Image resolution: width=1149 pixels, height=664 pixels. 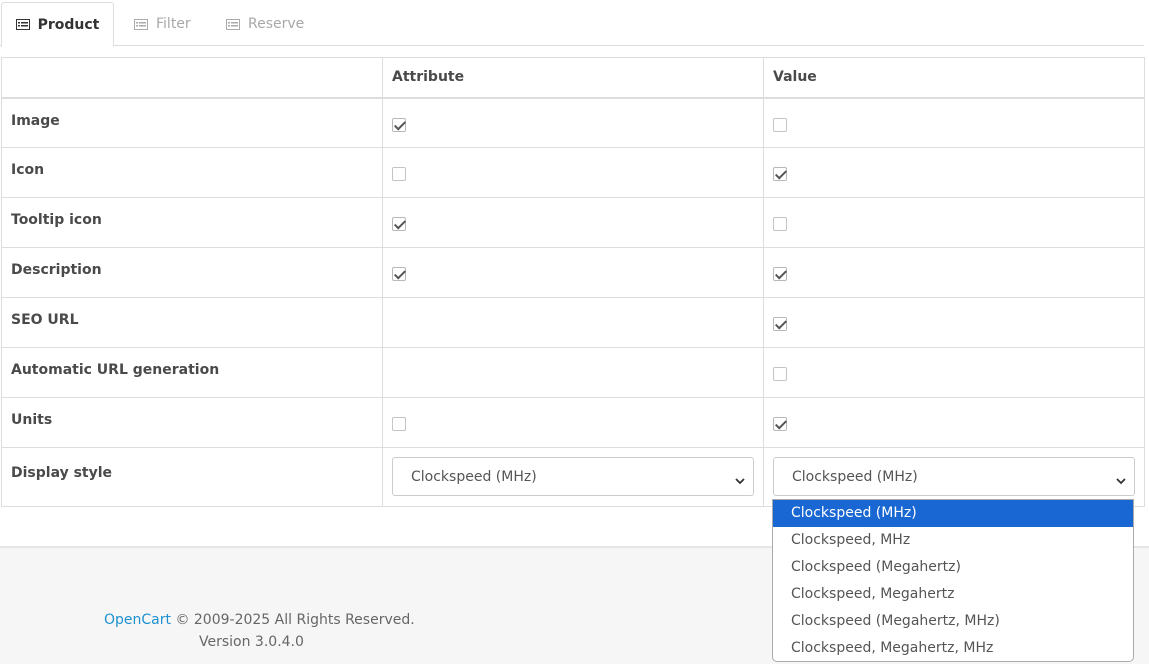 I want to click on column-header-value: Value, so click(x=954, y=78).